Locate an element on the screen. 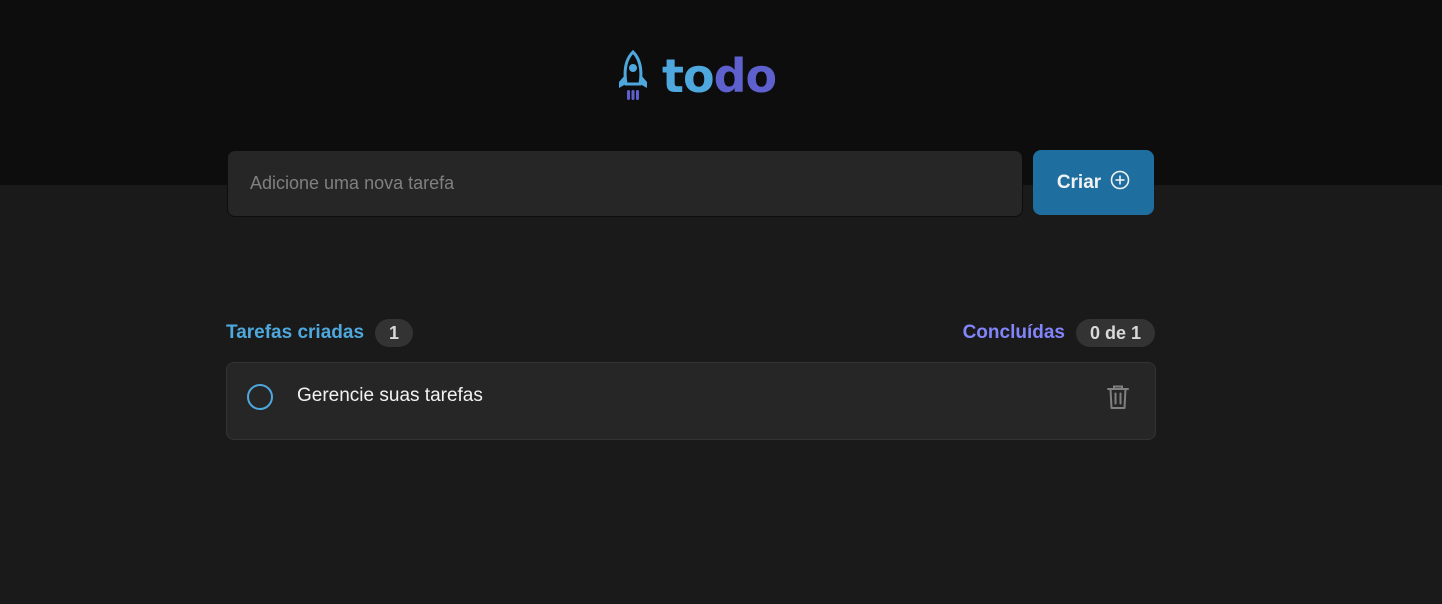  new-task-field is located at coordinates (625, 183).